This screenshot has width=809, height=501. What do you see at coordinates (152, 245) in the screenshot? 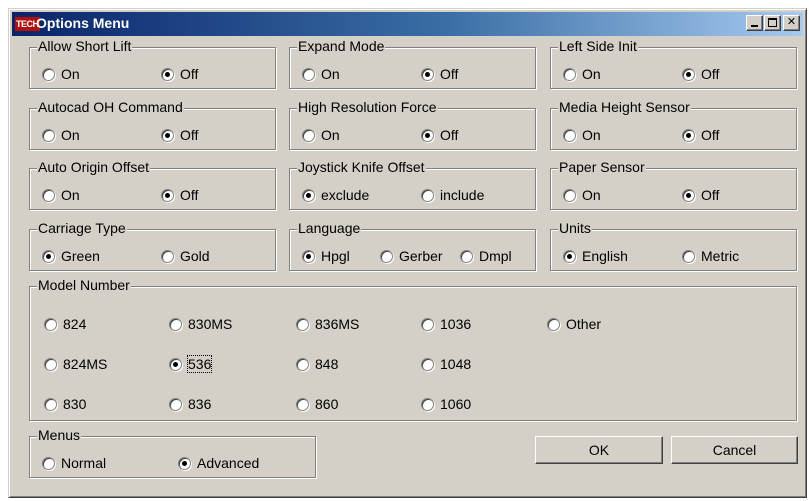
I see `group-carriage-type: Carriage Type Green Gold` at bounding box center [152, 245].